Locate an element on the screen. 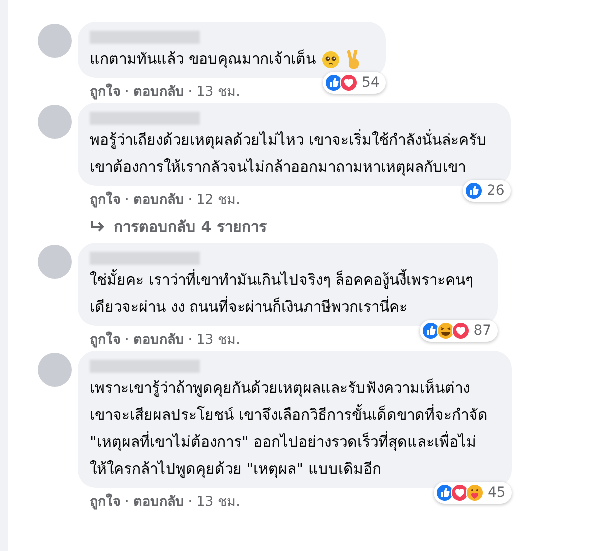 Image resolution: width=598 pixels, height=551 pixels. reaction-count: 26 is located at coordinates (495, 191).